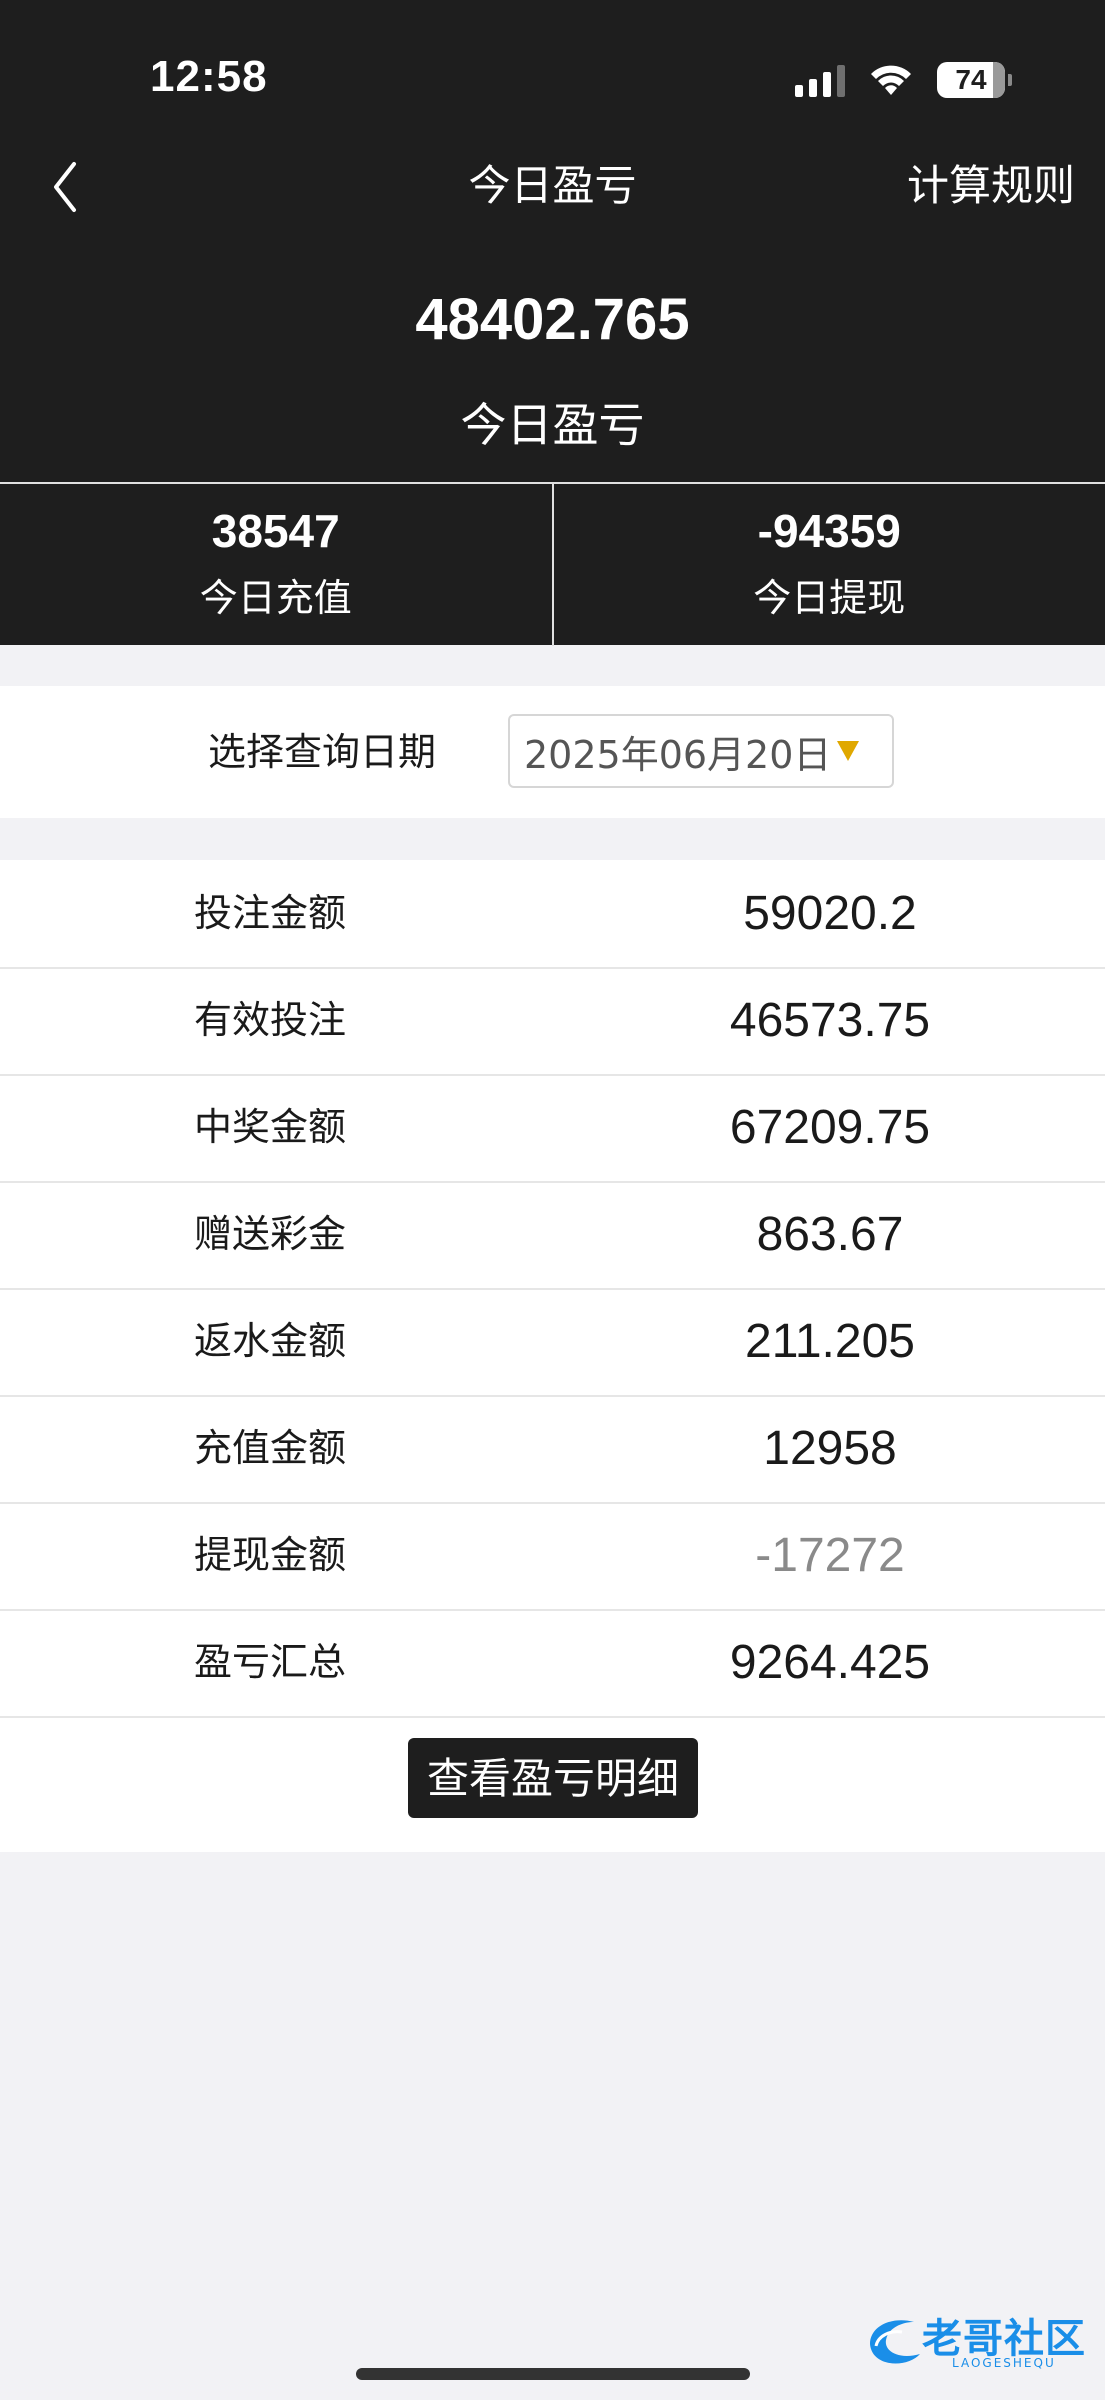  What do you see at coordinates (270, 1662) in the screenshot?
I see `row-label: 盈亏汇总` at bounding box center [270, 1662].